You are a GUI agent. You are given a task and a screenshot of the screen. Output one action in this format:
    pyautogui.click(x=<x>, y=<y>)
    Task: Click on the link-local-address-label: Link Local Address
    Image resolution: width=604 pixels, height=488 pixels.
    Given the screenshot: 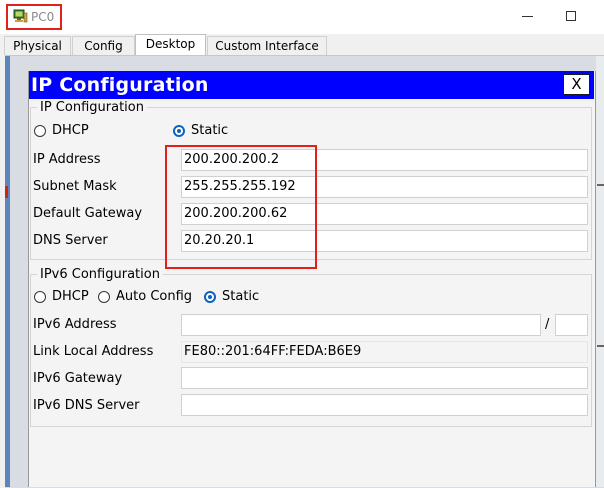 What is the action you would take?
    pyautogui.click(x=93, y=351)
    